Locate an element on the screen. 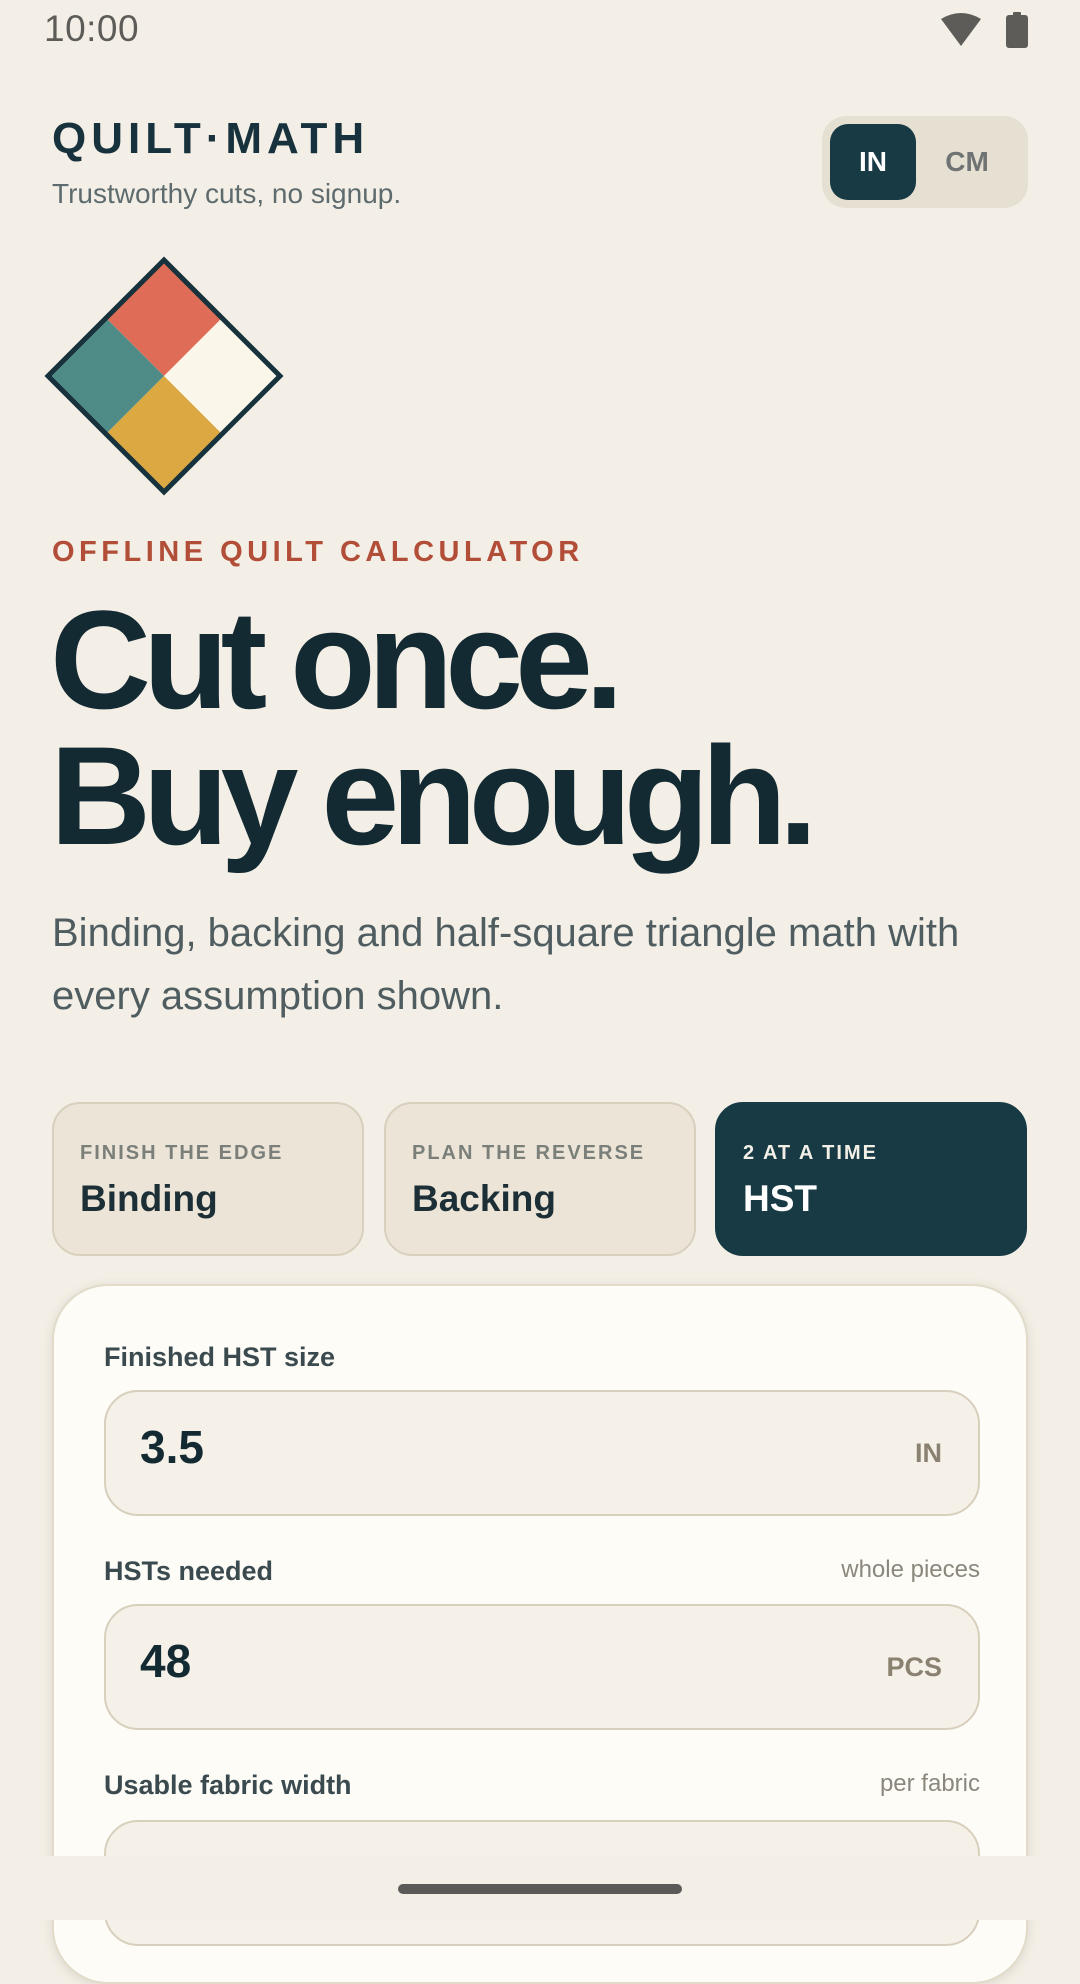 The image size is (1080, 1984). mode-card-backing: PLAN THE REVERSE Backing is located at coordinates (540, 1179).